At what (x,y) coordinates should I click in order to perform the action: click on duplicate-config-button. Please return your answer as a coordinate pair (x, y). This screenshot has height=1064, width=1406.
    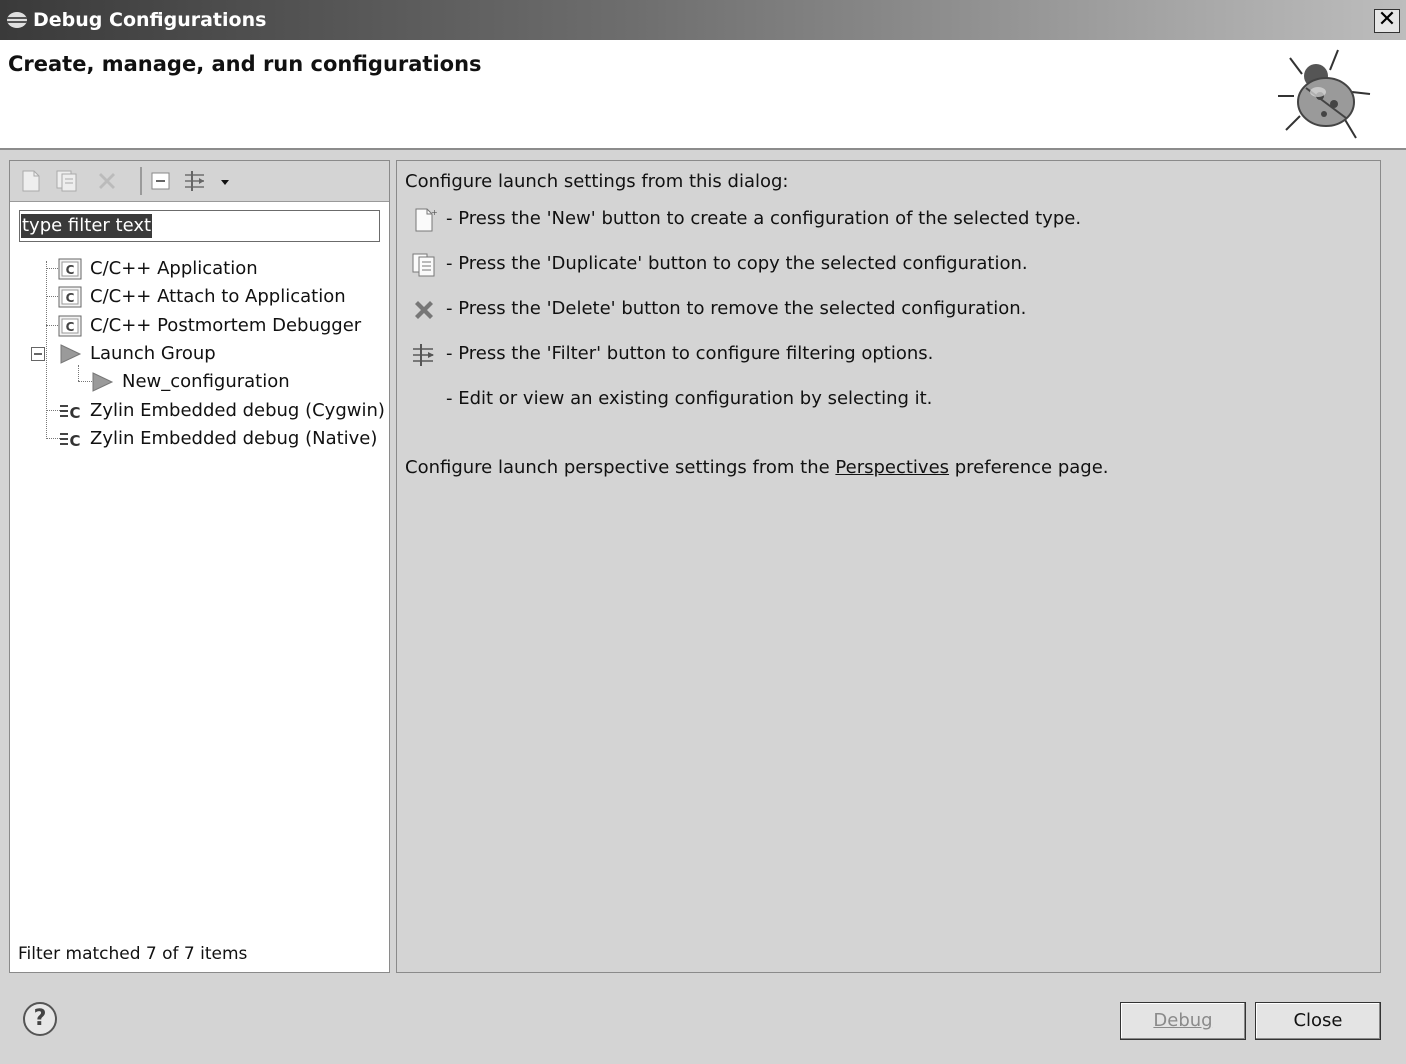
    Looking at the image, I should click on (67, 181).